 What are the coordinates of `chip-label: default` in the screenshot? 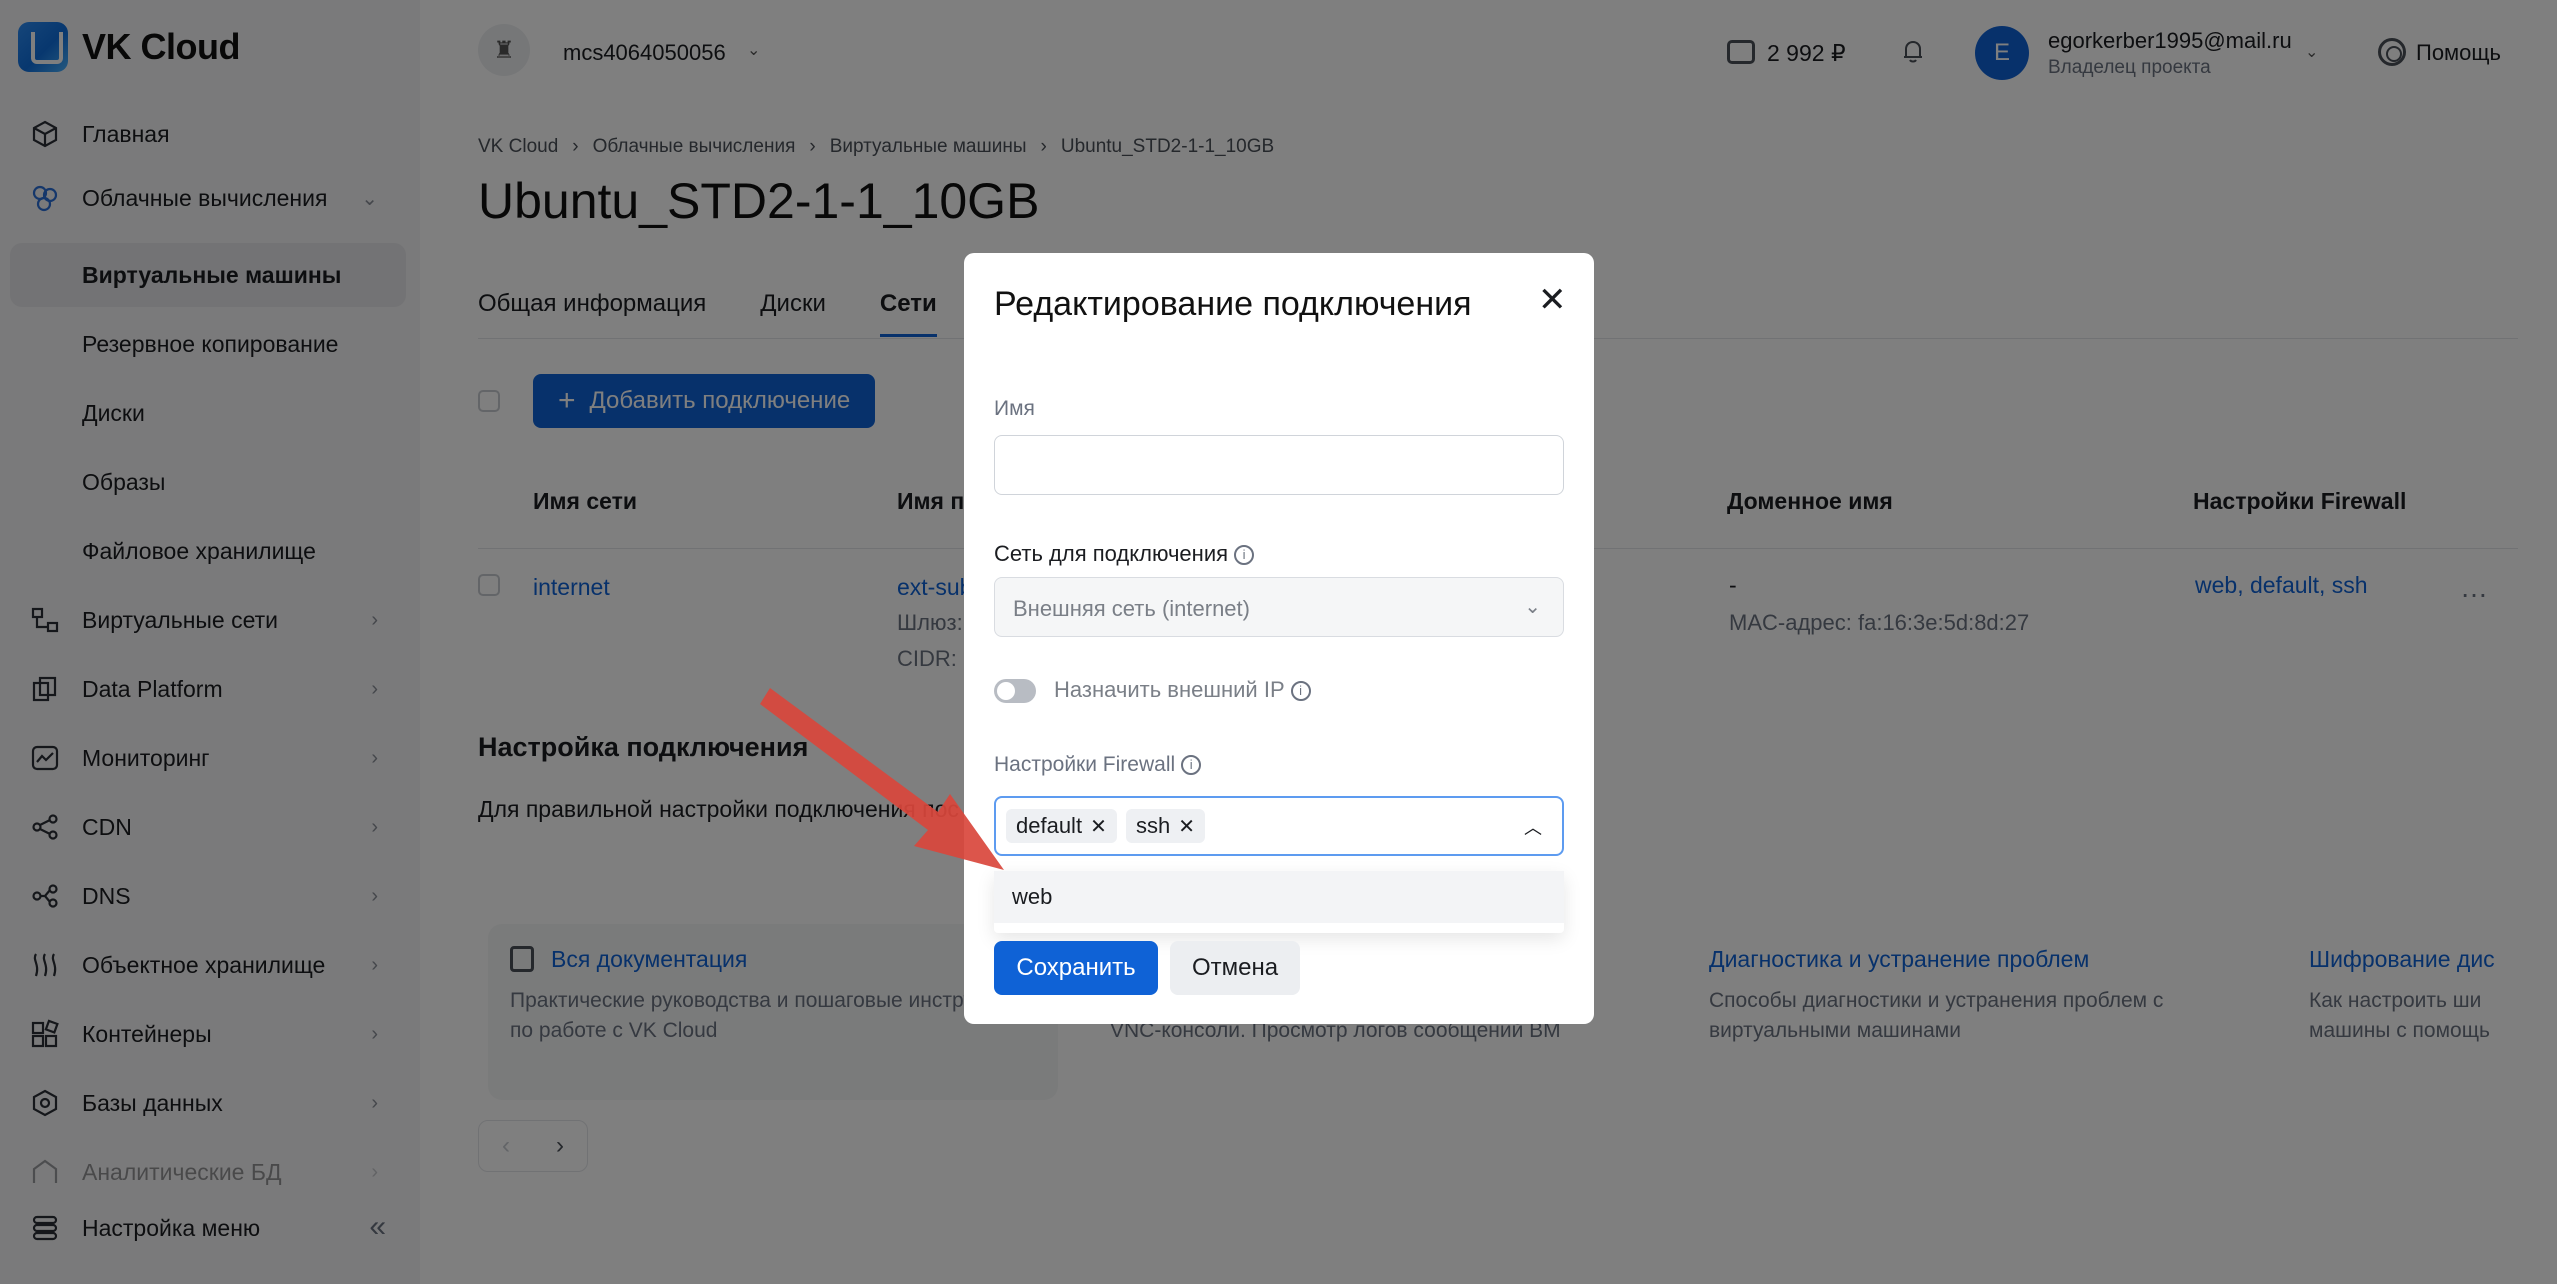 It's located at (1049, 825).